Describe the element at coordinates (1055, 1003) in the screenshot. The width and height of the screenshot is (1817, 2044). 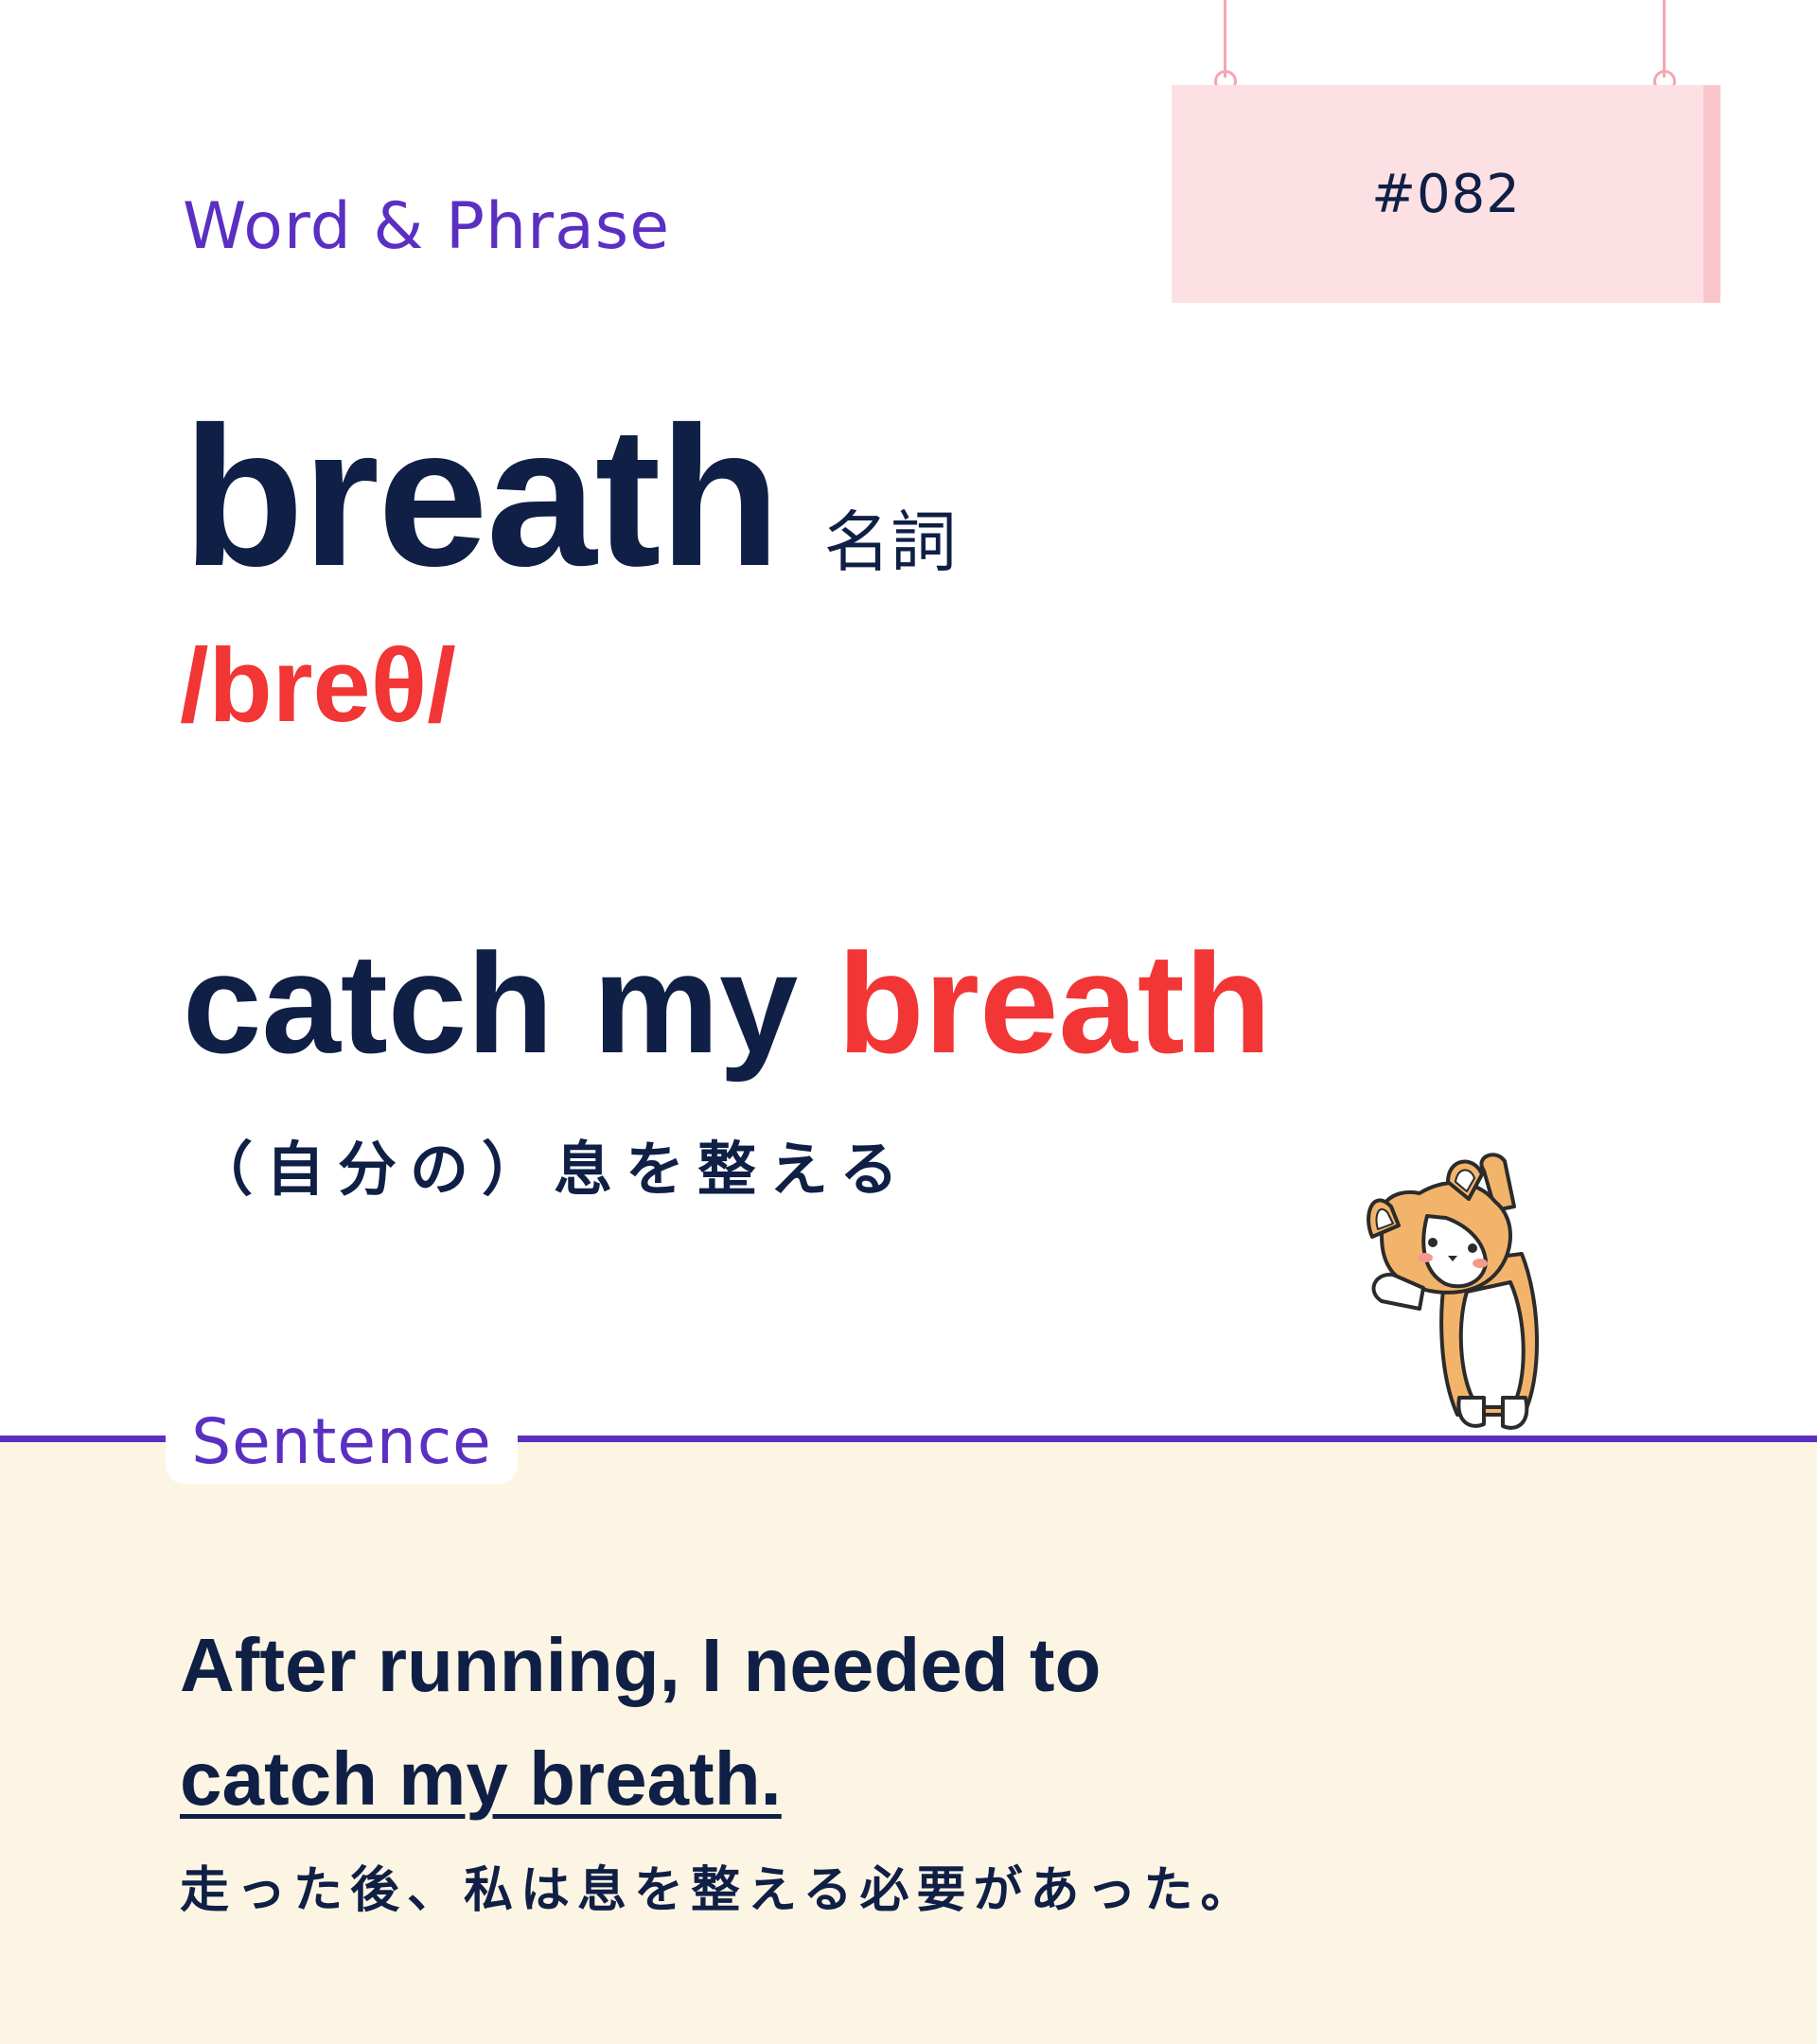
I see `phrase-highlight: breath` at that location.